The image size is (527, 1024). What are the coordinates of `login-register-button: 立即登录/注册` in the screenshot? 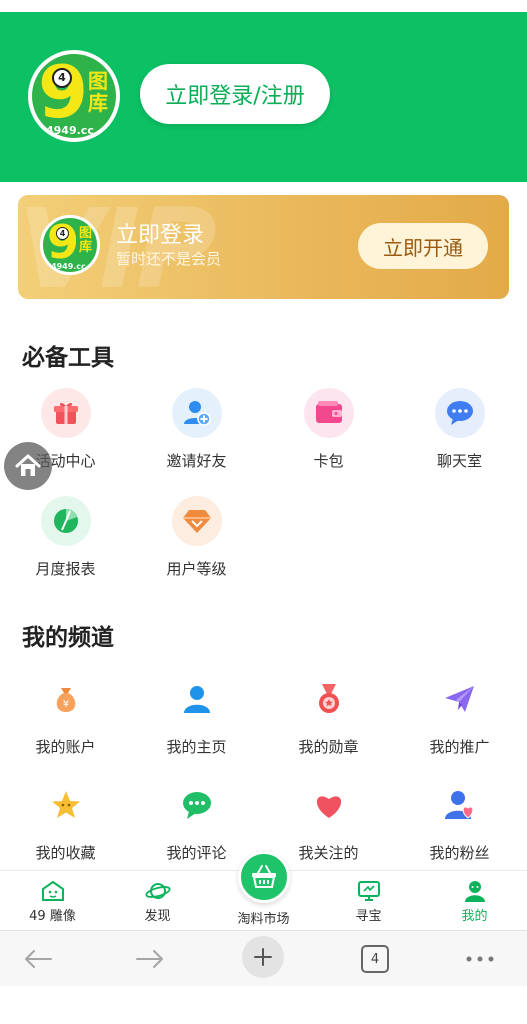 It's located at (235, 94).